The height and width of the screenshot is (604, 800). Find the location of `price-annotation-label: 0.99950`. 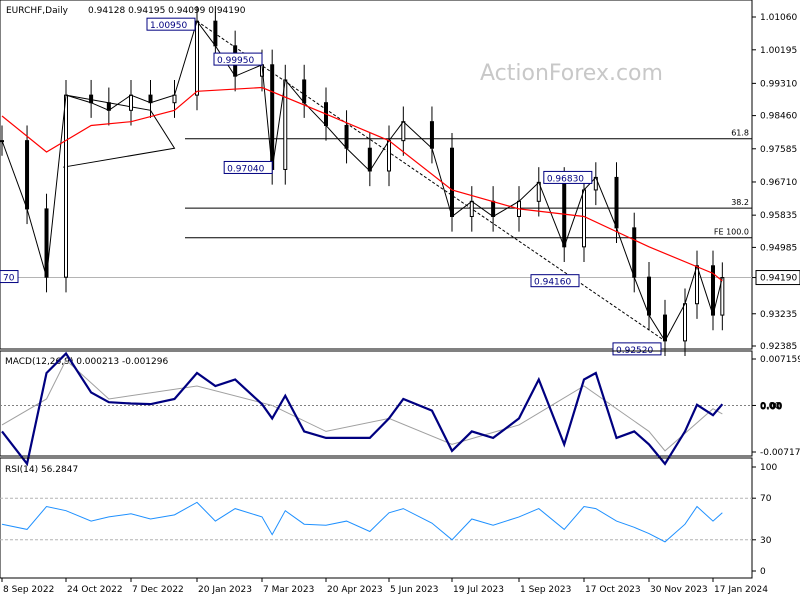

price-annotation-label: 0.99950 is located at coordinates (235, 61).